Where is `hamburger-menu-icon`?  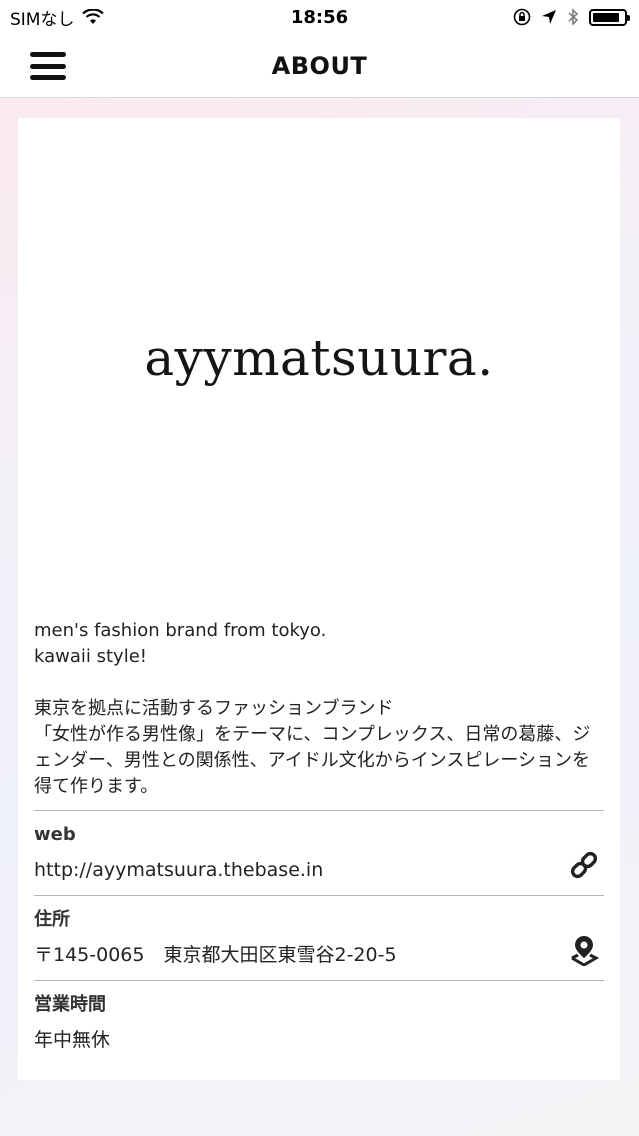 hamburger-menu-icon is located at coordinates (48, 66).